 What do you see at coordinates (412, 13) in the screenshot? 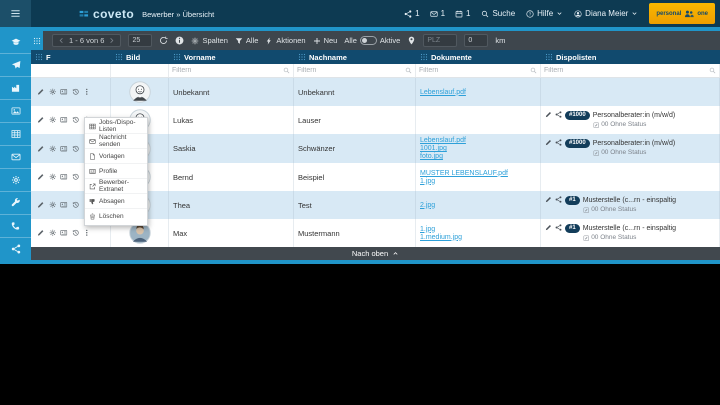
I see `share-nodes-badge: 1` at bounding box center [412, 13].